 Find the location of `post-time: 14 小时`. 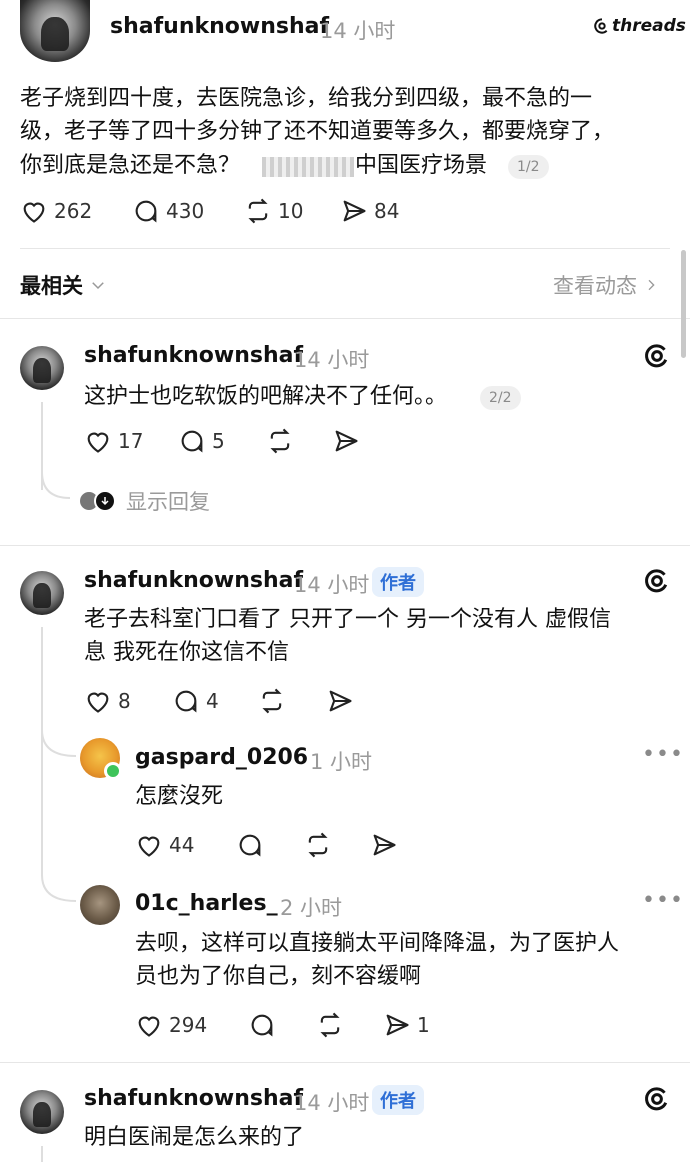

post-time: 14 小时 is located at coordinates (358, 31).